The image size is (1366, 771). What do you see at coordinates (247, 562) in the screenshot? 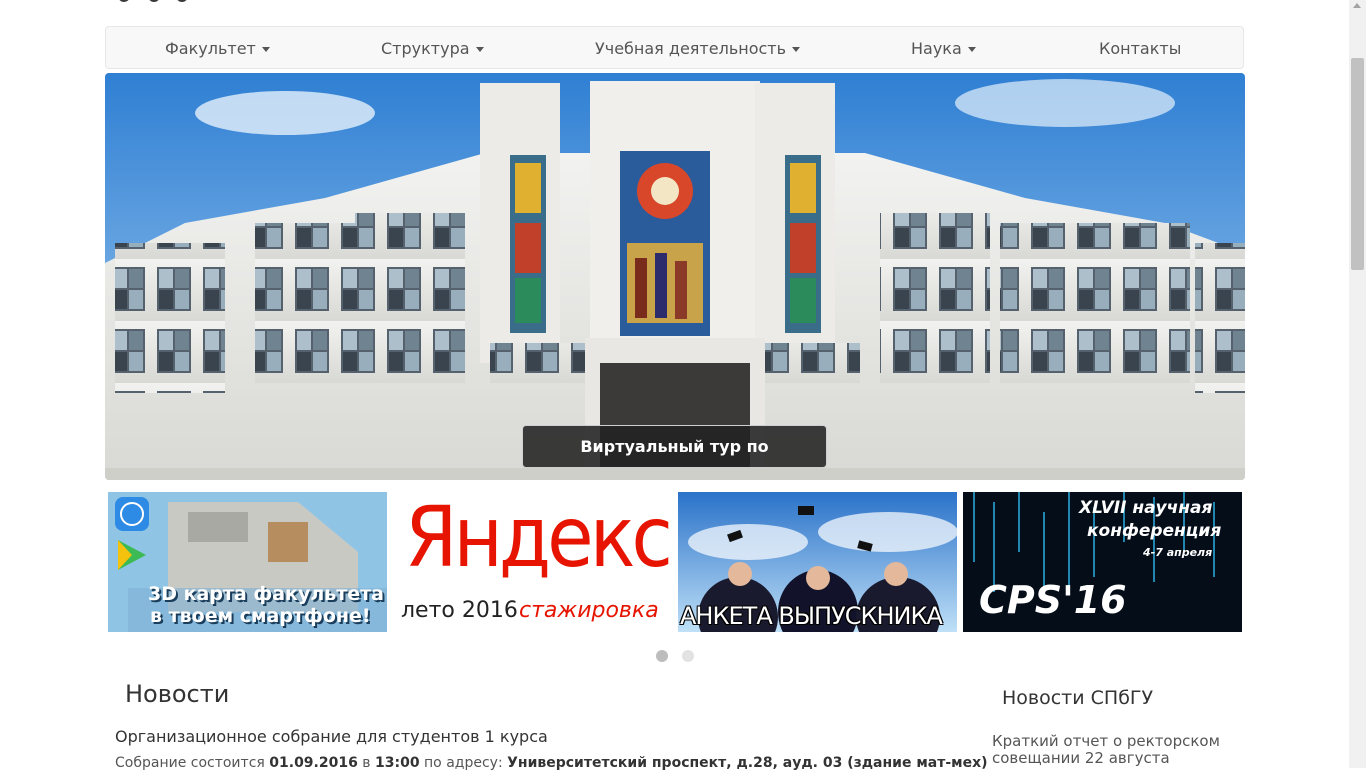
I see `banner-3d-map: 3D карта факультета в твоем смартфоне!` at bounding box center [247, 562].